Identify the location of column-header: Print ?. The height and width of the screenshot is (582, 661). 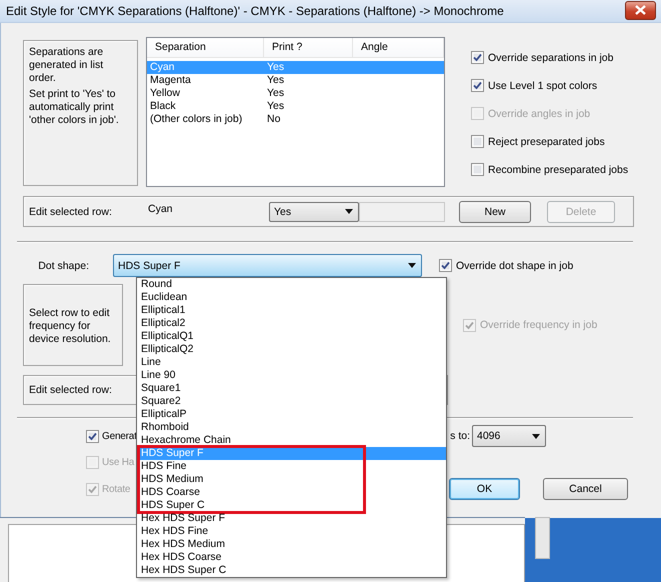
(308, 47).